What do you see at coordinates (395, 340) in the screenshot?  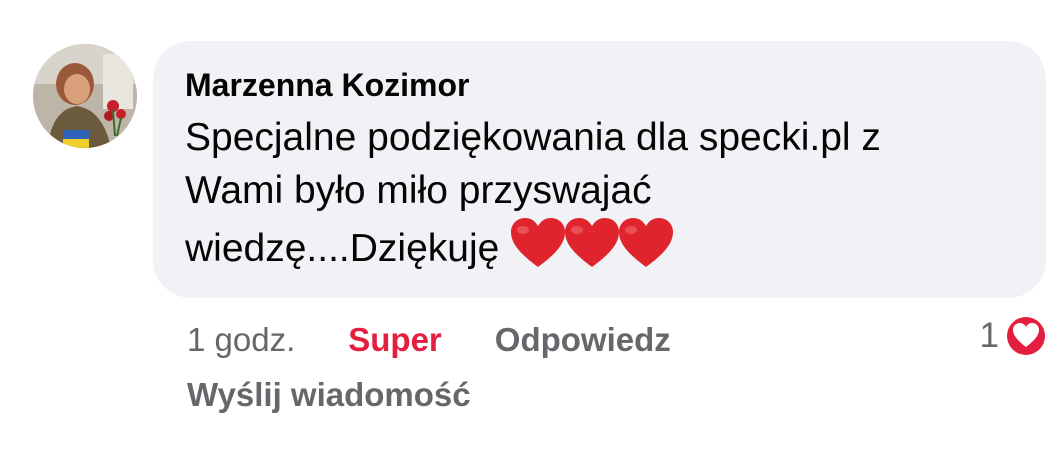 I see `reaction-button: Super` at bounding box center [395, 340].